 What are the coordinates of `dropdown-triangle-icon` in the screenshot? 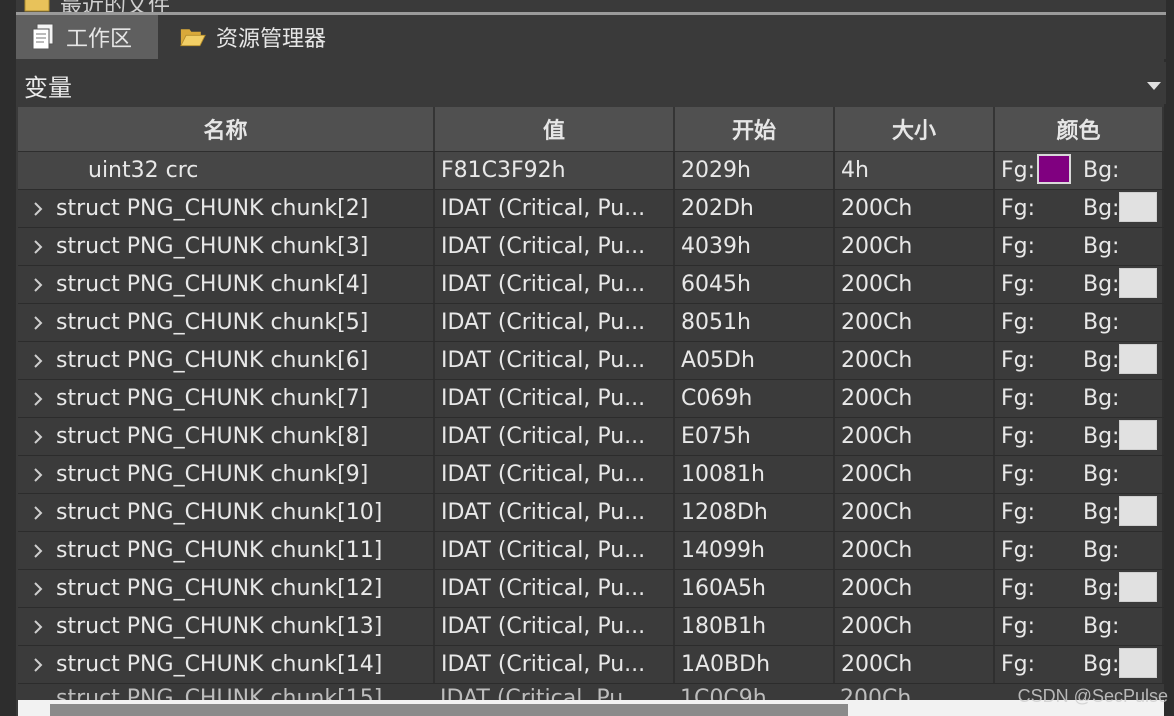 It's located at (1154, 85).